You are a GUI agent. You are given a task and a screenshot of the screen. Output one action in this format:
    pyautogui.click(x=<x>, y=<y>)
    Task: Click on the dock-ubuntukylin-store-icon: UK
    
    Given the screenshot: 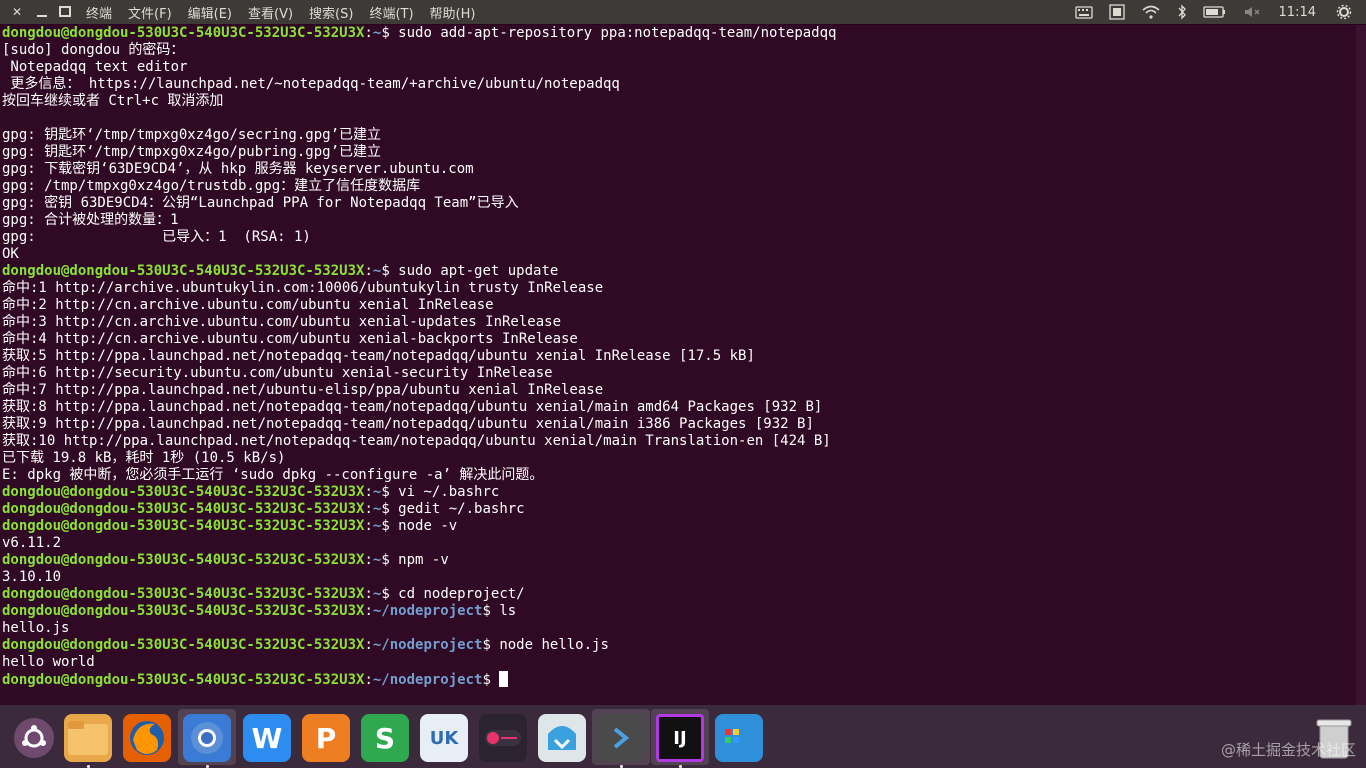 What is the action you would take?
    pyautogui.click(x=444, y=738)
    